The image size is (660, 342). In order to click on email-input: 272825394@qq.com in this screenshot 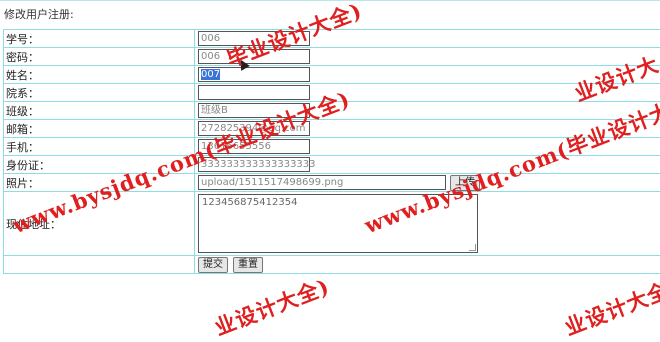, I will do `click(254, 128)`.